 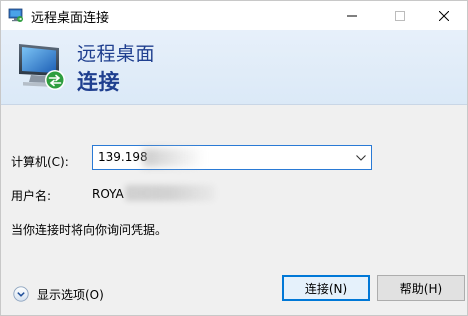 What do you see at coordinates (21, 294) in the screenshot?
I see `expand-circle-icon` at bounding box center [21, 294].